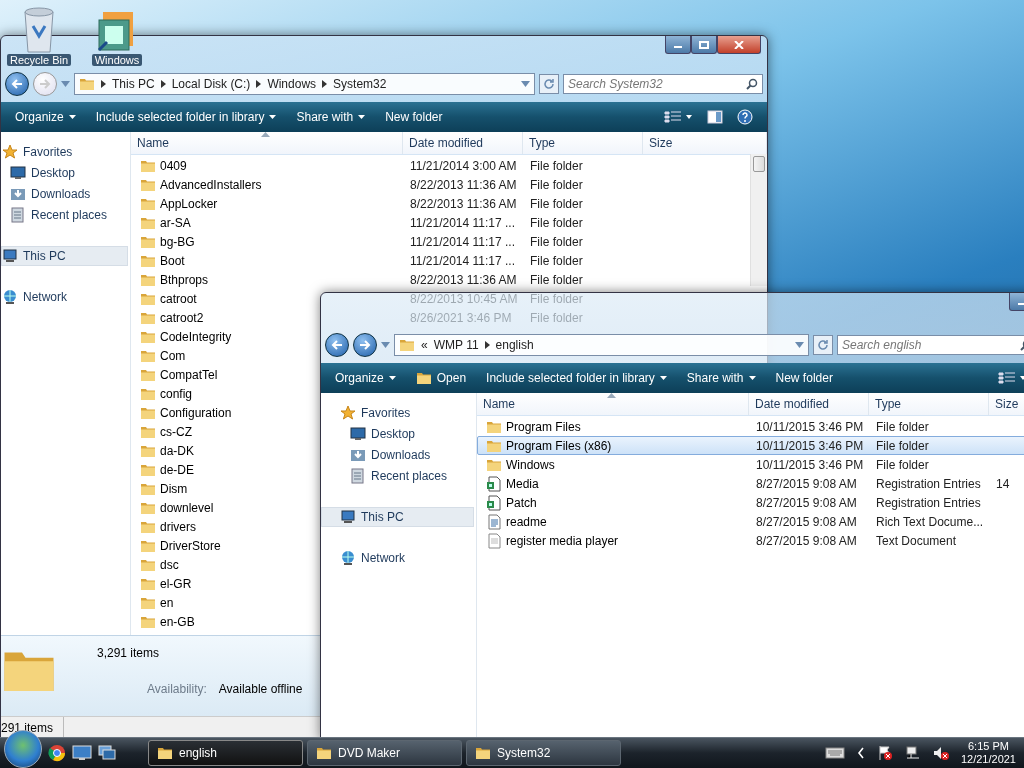 The height and width of the screenshot is (768, 1024). I want to click on file-row: Patch 8/27/2015 9:08 AM Registration Entries, so click(750, 502).